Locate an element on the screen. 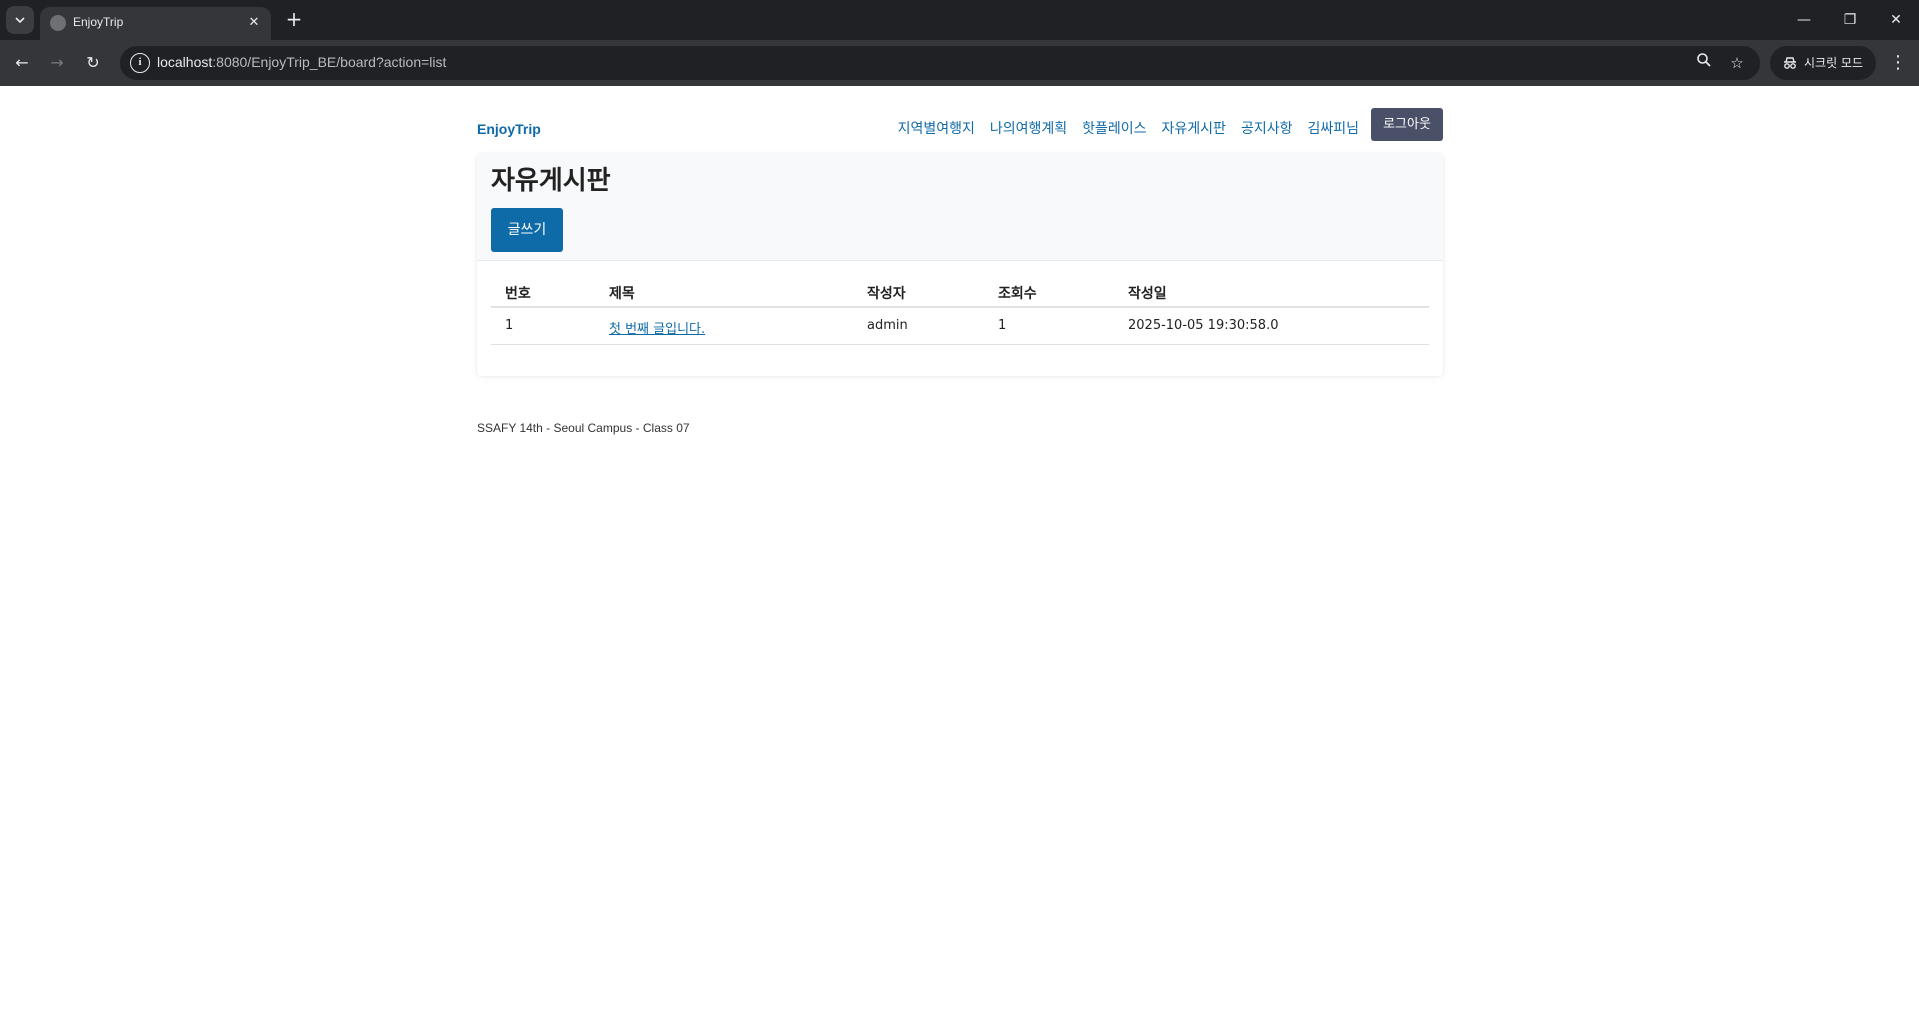 Image resolution: width=1919 pixels, height=1027 pixels. column-header-views: 조회수 is located at coordinates (1017, 294).